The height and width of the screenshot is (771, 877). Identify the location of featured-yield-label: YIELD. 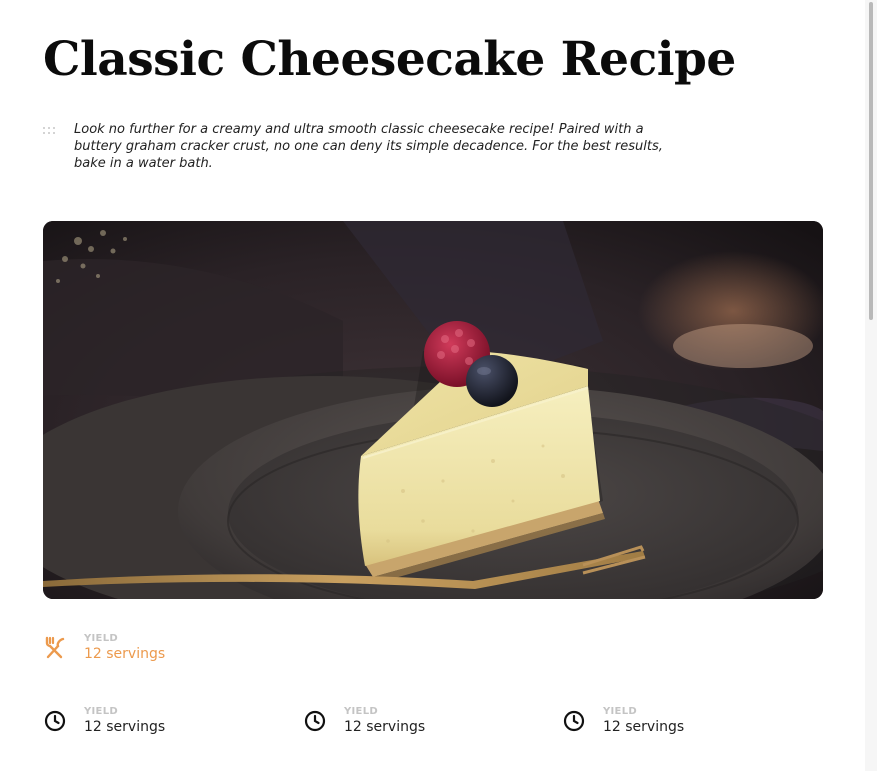
(101, 638).